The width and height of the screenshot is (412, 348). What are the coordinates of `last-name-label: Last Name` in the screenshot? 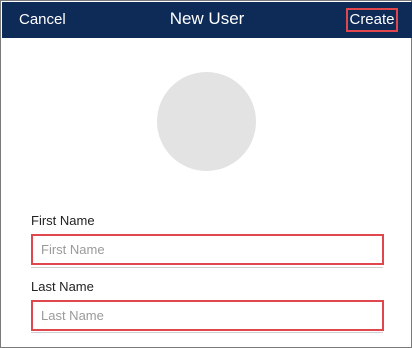 It's located at (62, 286).